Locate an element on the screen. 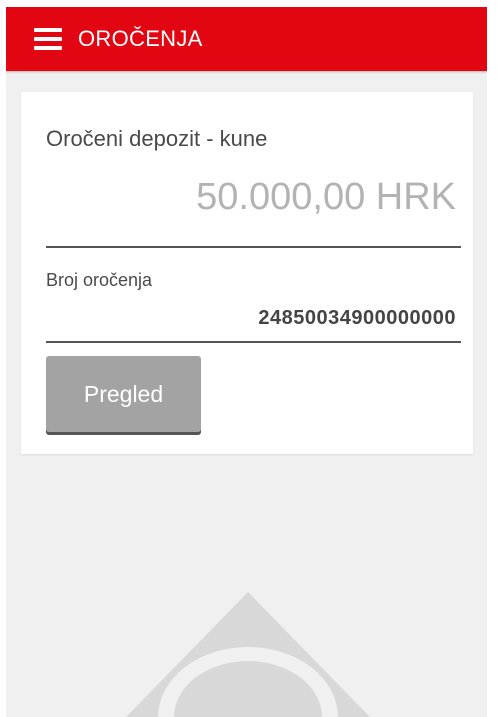  hamburger-menu-icon is located at coordinates (48, 39).